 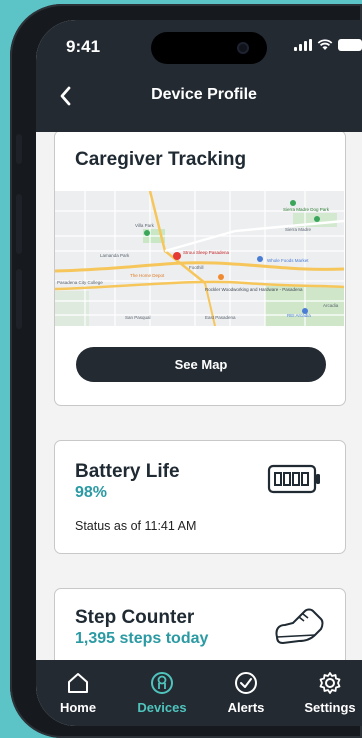 I want to click on step-counter-card: Step Counter 1,395 steps today, so click(x=200, y=624).